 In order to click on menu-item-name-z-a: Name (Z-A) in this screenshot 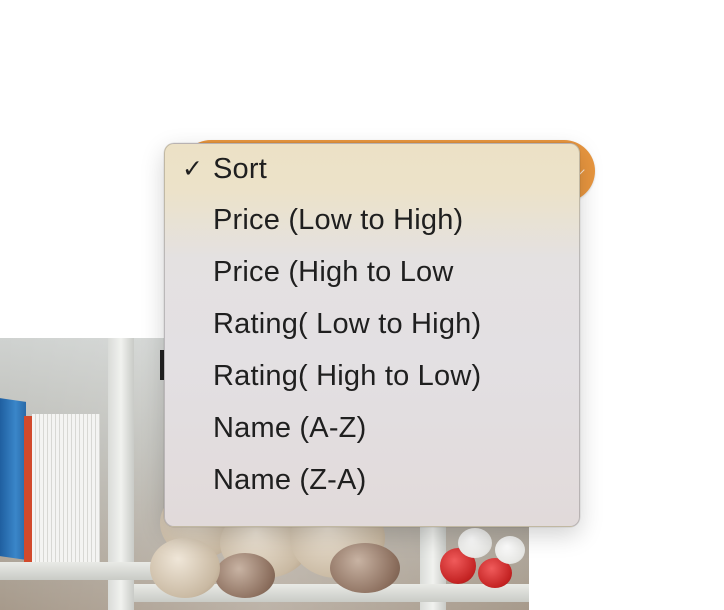, I will do `click(372, 480)`.